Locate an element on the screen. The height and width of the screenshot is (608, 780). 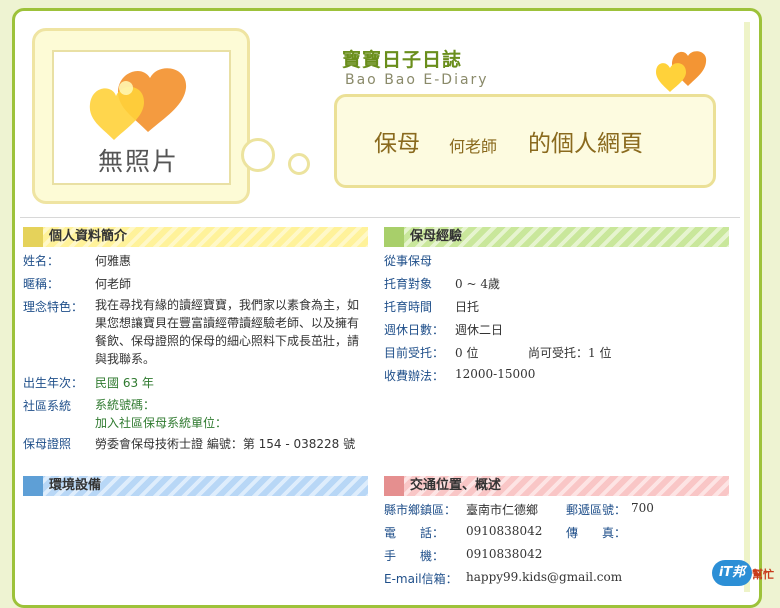
current-value: 0 位 is located at coordinates (467, 353).